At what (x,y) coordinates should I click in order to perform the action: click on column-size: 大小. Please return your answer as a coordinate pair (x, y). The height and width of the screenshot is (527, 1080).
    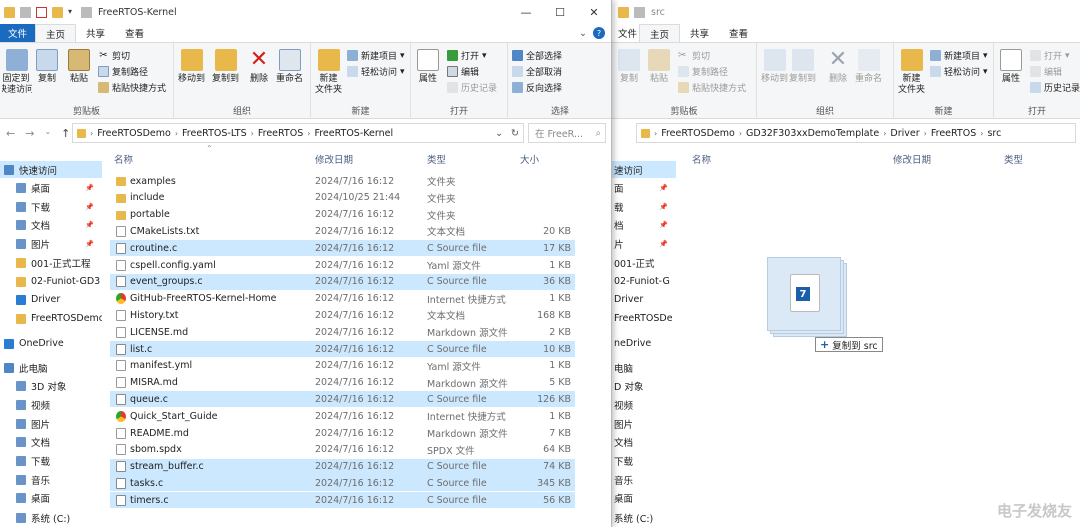
    Looking at the image, I should click on (529, 159).